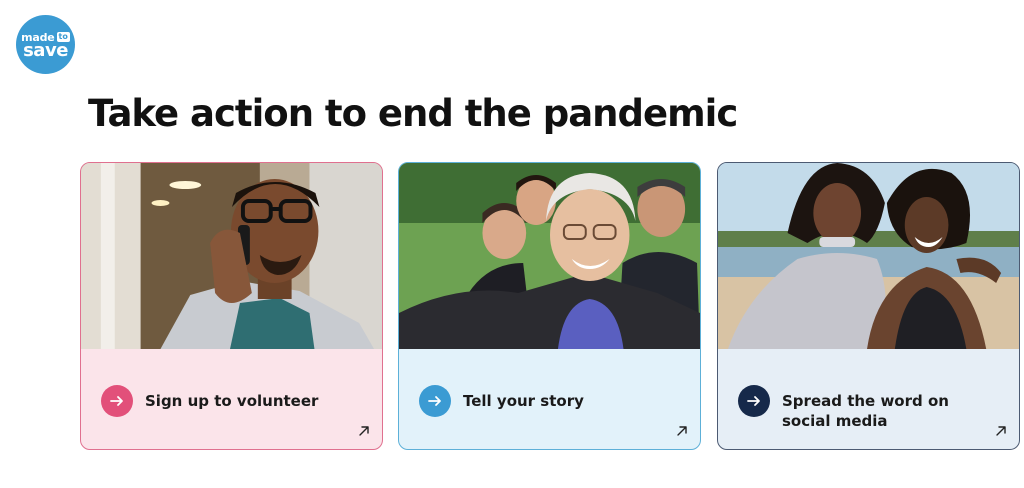  I want to click on card-label: Sign up to volunteer, so click(231, 398).